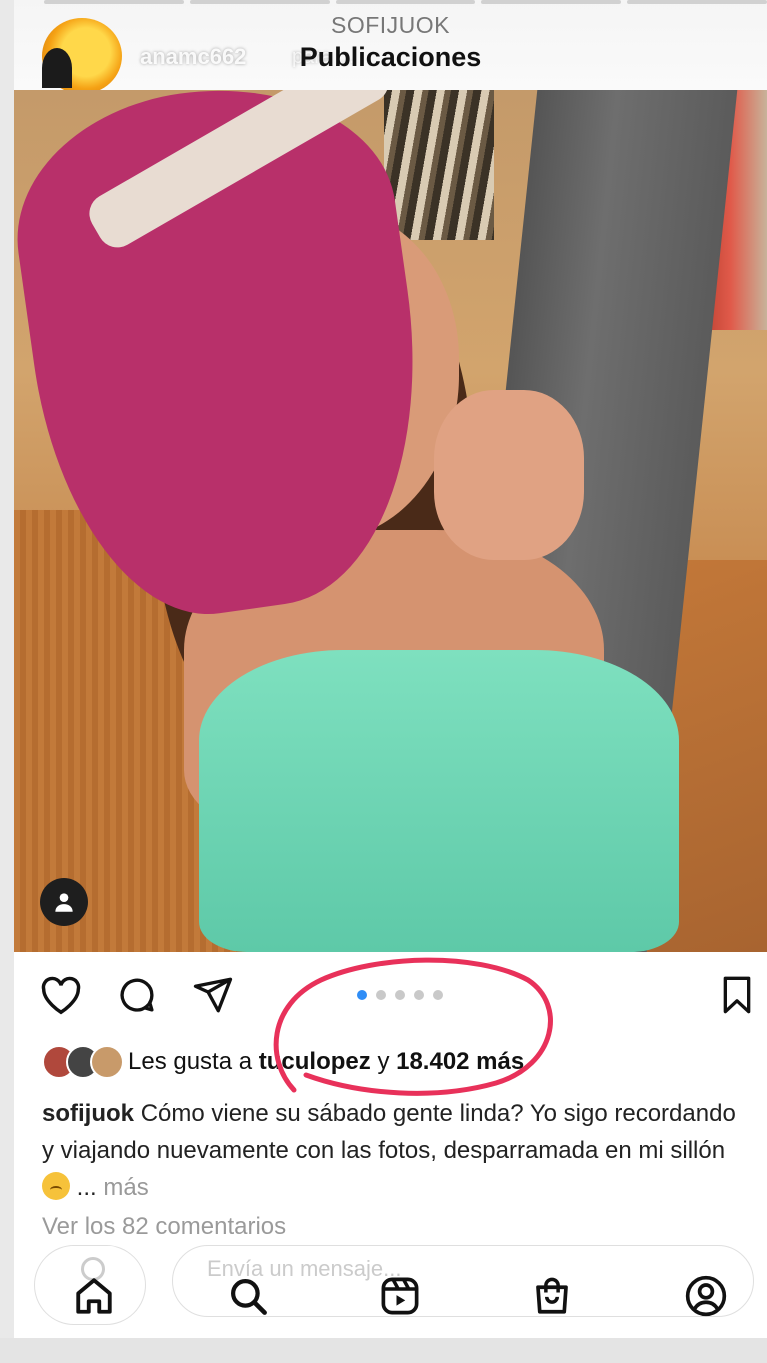 The image size is (767, 1363). Describe the element at coordinates (706, 1296) in the screenshot. I see `profile-icon` at that location.